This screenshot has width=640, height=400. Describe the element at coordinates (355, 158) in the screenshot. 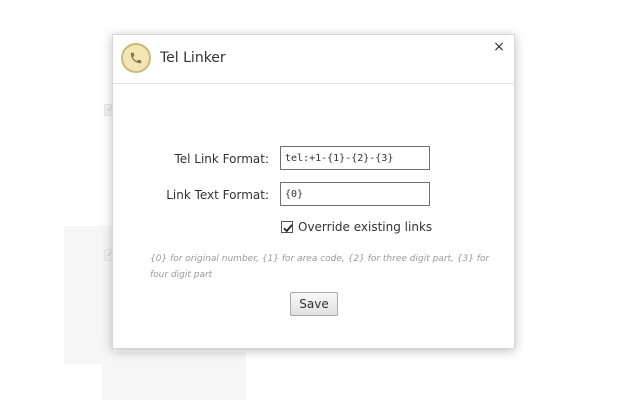

I see `tel-link-format-input` at that location.